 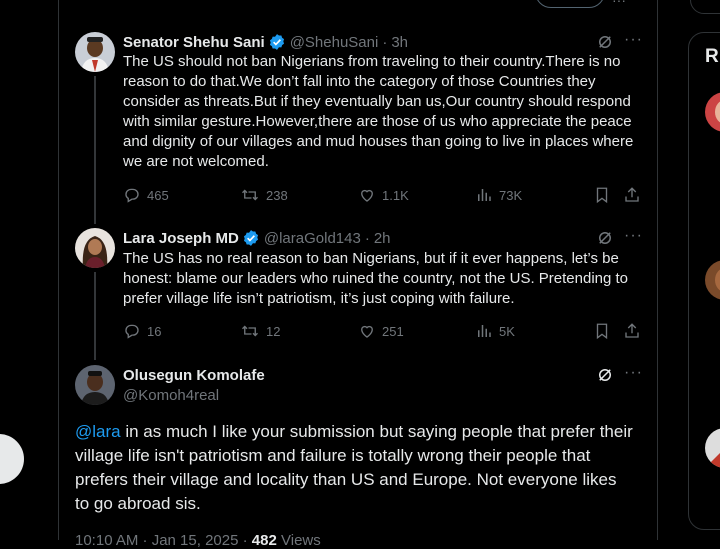 I want to click on views-button: 73K, so click(x=498, y=195).